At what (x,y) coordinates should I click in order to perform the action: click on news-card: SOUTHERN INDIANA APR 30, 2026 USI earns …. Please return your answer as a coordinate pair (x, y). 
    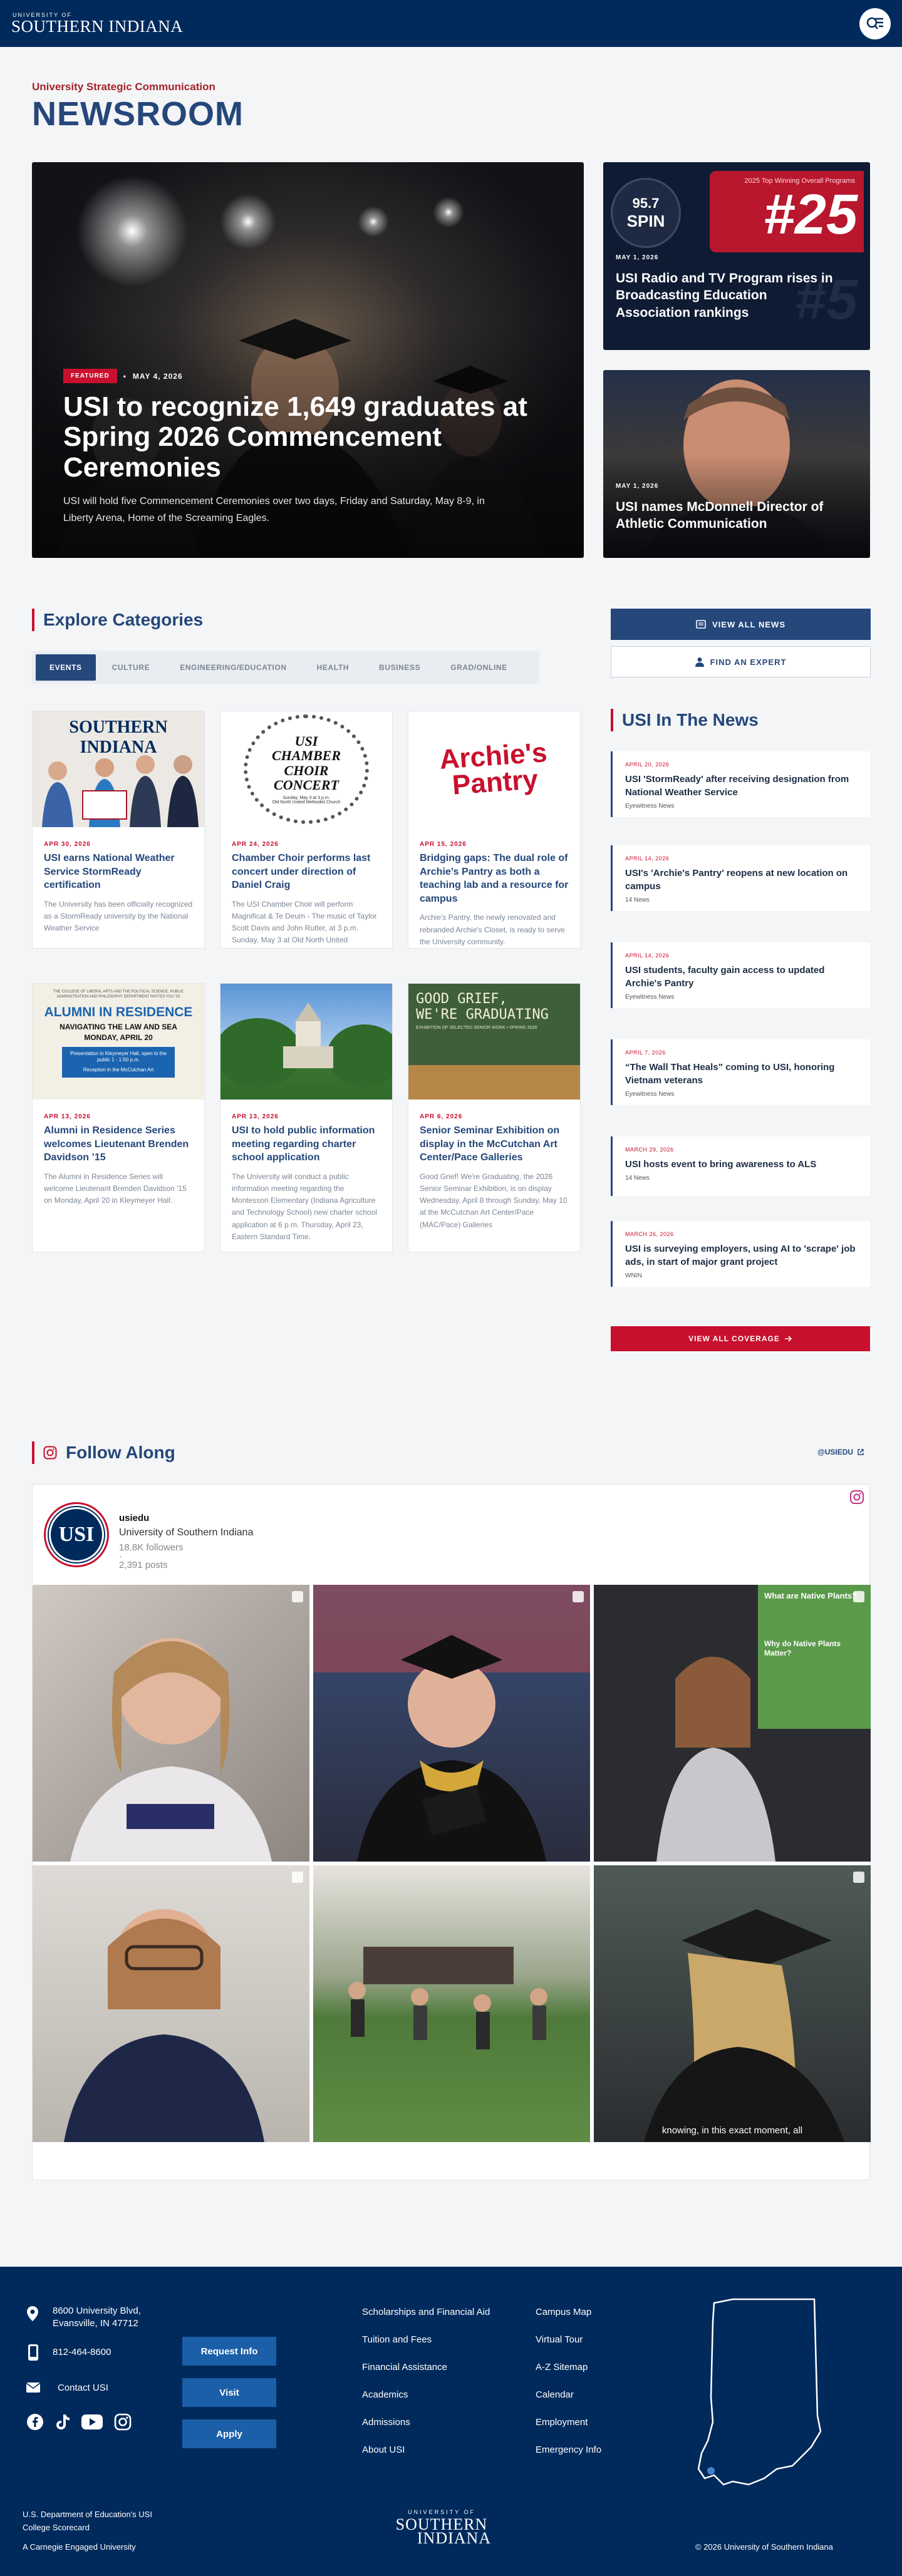
    Looking at the image, I should click on (118, 830).